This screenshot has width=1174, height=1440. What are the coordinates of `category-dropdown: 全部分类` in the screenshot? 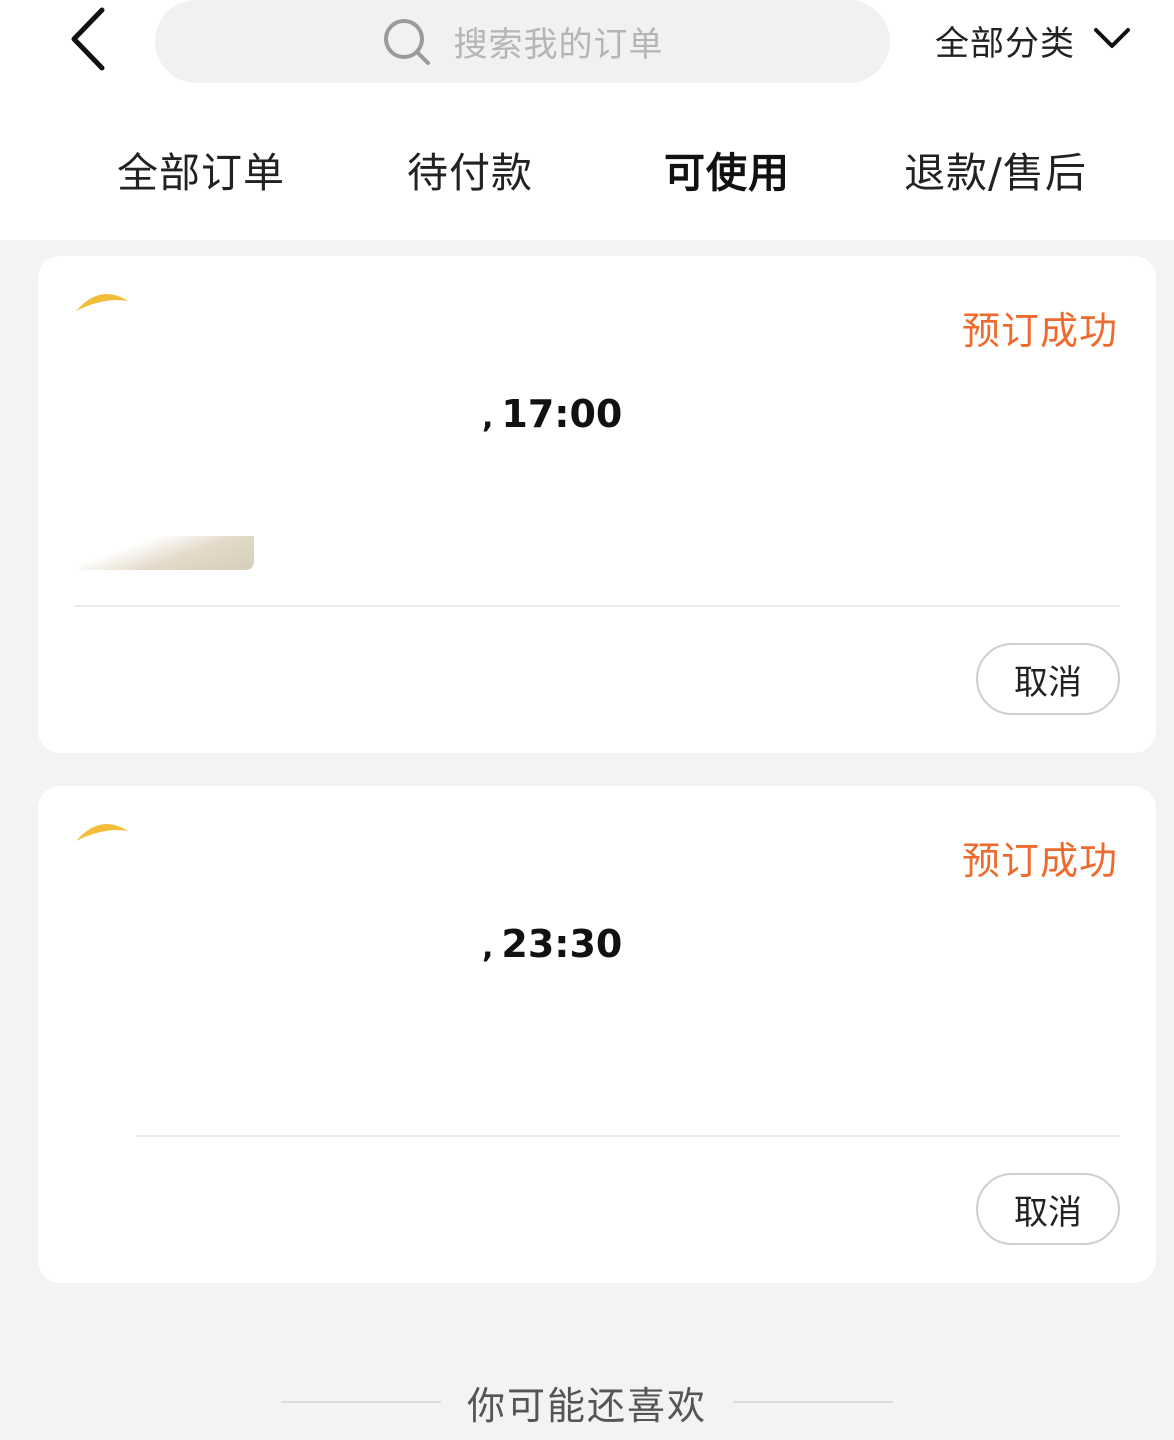 It's located at (1033, 40).